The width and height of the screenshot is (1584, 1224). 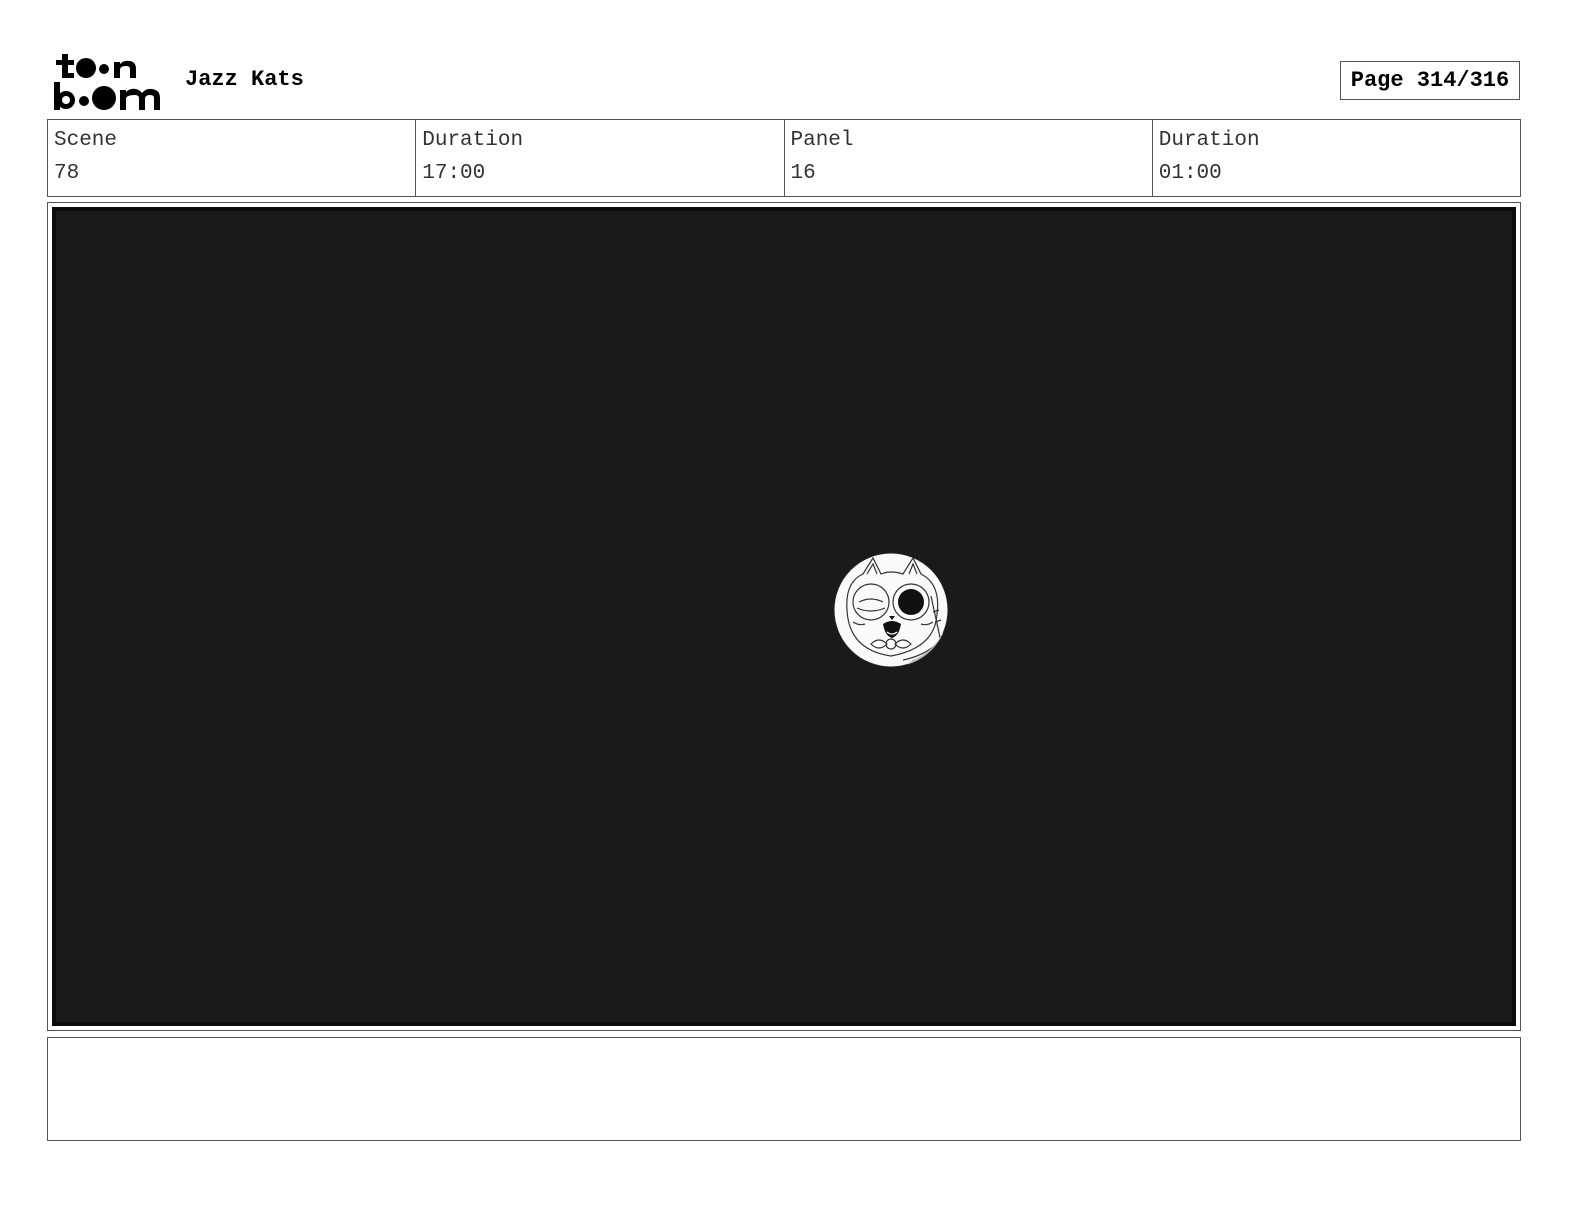 I want to click on scene-value: 78, so click(x=67, y=173).